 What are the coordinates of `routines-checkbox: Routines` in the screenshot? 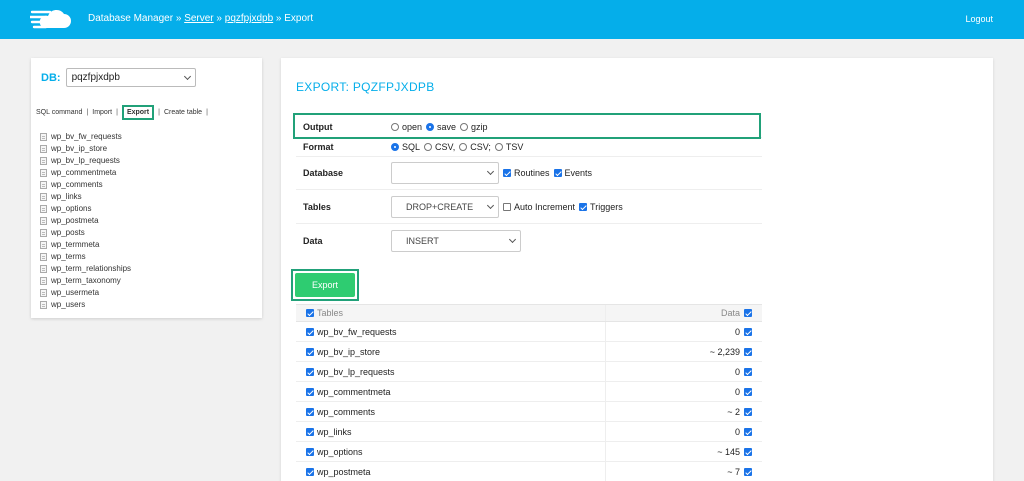 It's located at (526, 173).